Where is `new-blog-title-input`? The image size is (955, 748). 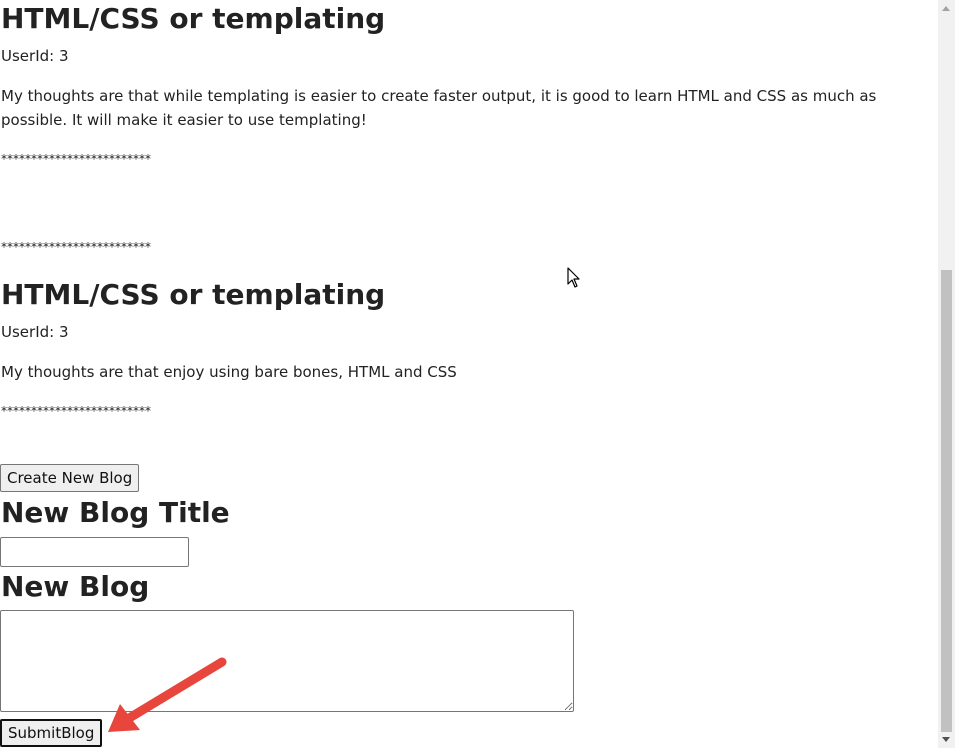
new-blog-title-input is located at coordinates (94, 552).